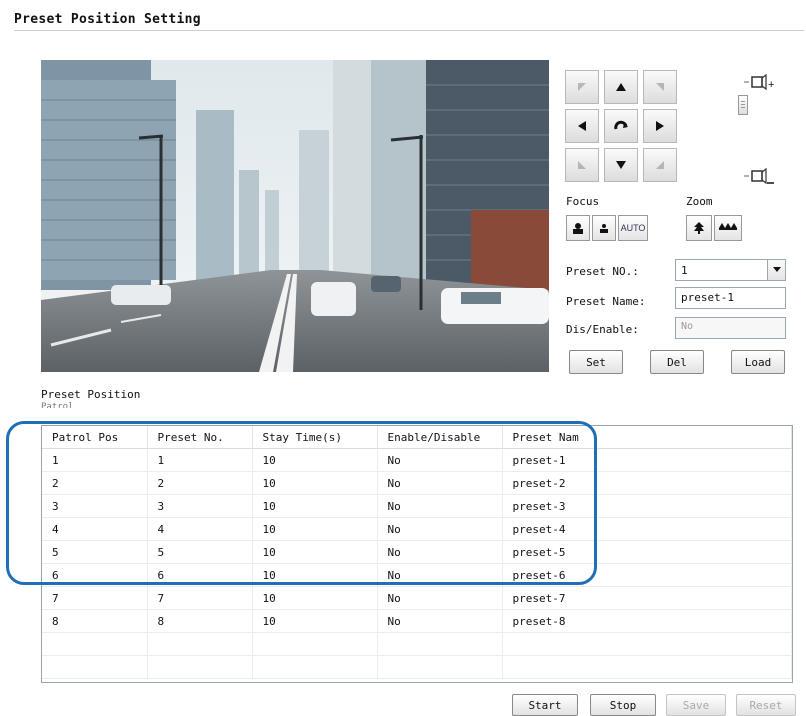 This screenshot has height=716, width=806. Describe the element at coordinates (760, 177) in the screenshot. I see `zoom-out-icon` at that location.